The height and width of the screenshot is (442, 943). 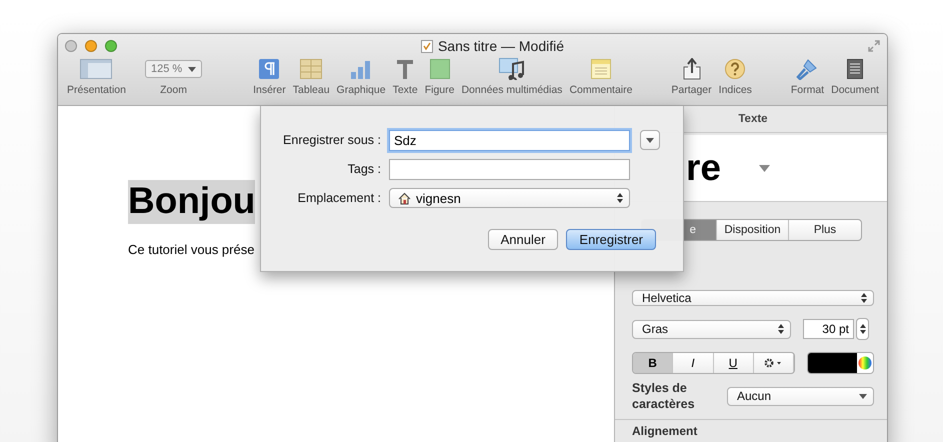 I want to click on toolbar-label: Présentation, so click(x=96, y=90).